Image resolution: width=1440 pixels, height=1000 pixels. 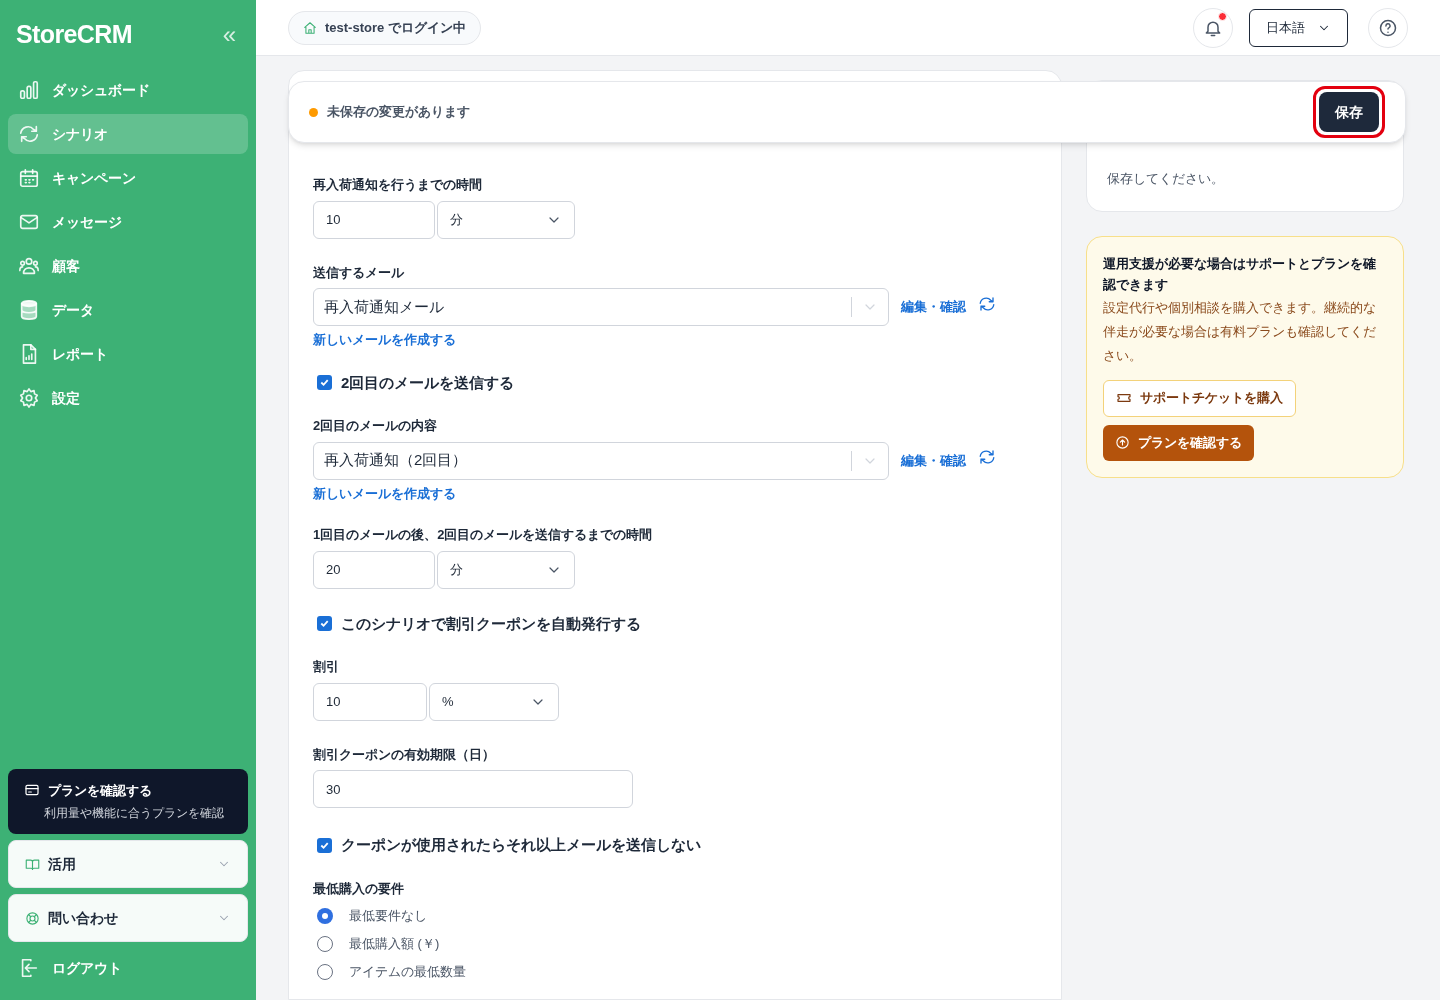 I want to click on sync-icon, so click(x=29, y=134).